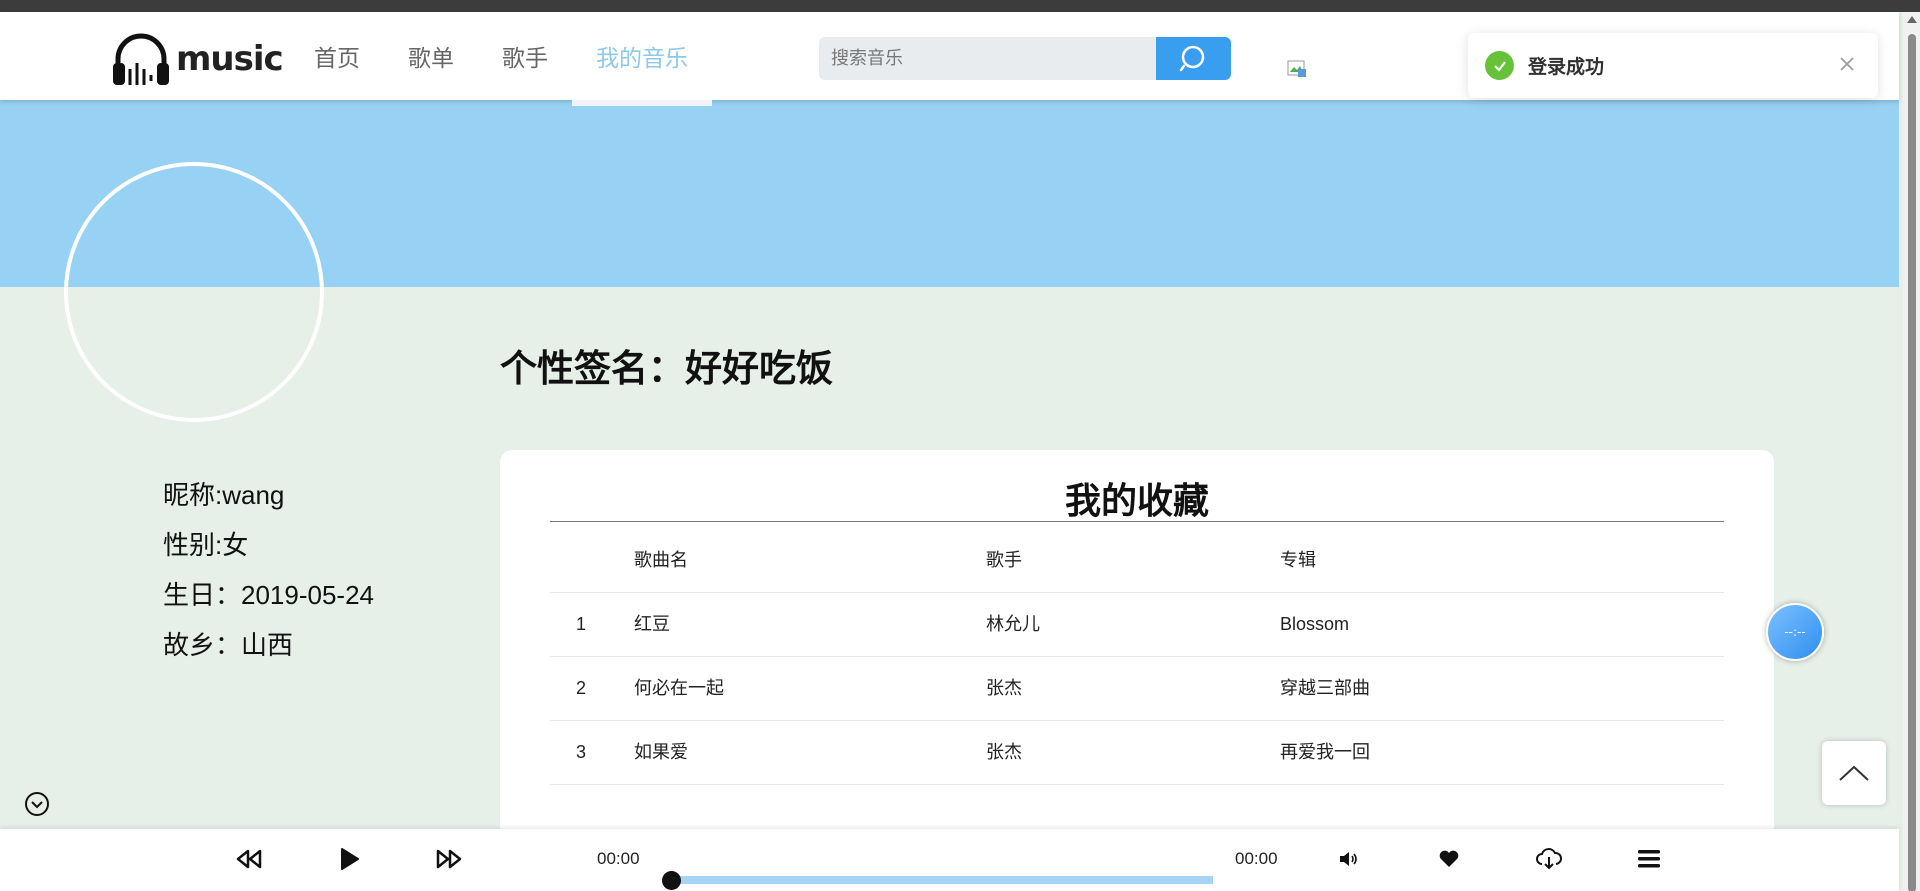  I want to click on favorite-button, so click(1449, 859).